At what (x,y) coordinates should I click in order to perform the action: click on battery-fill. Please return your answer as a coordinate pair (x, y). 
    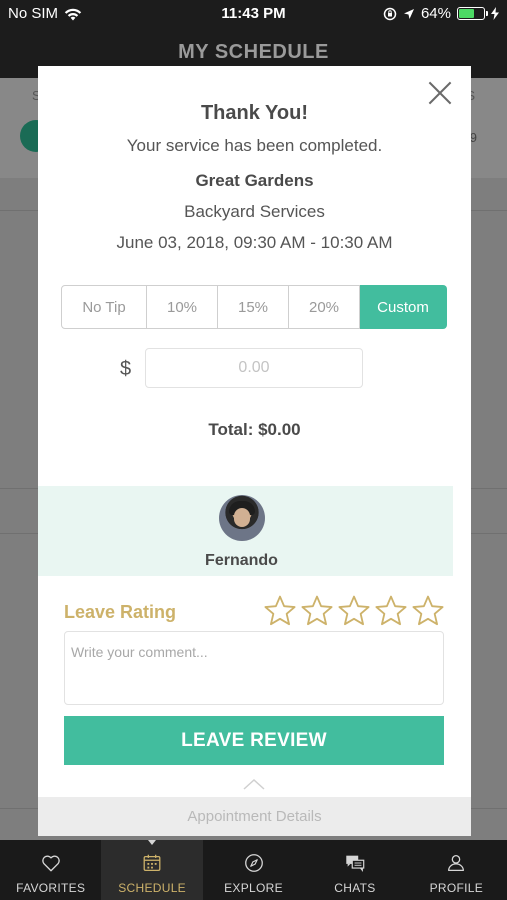
    Looking at the image, I should click on (467, 13).